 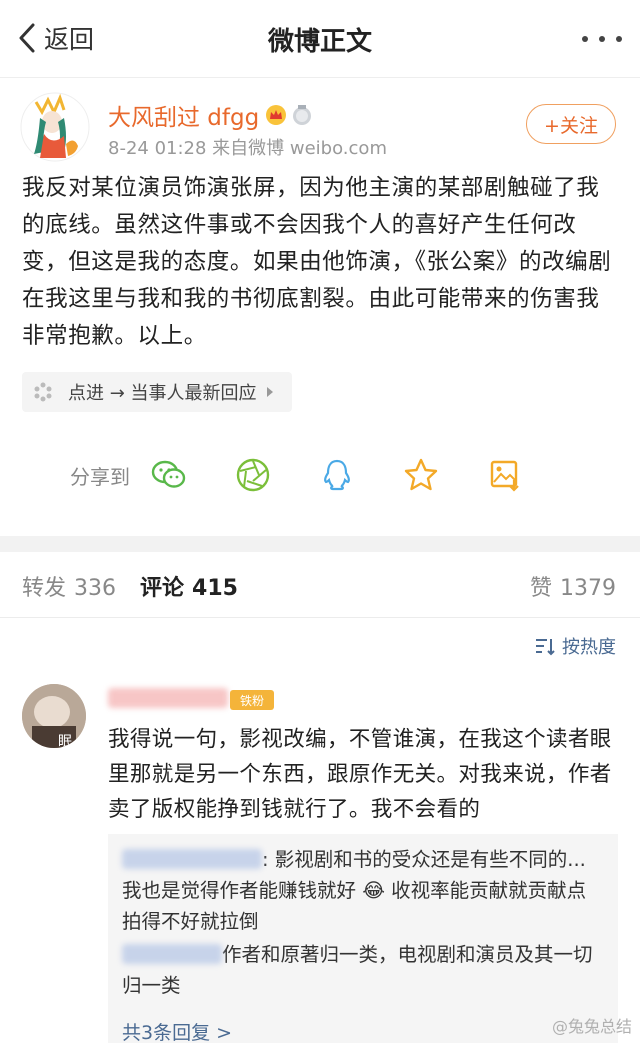 I want to click on topic-link-label: 点进 → 当事人最新回应, so click(x=162, y=392).